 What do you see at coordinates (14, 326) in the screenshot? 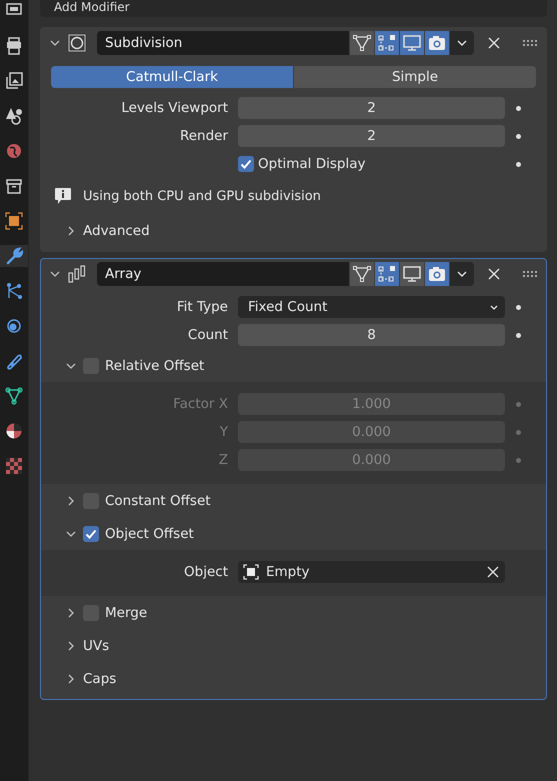
I see `physics-tab-icon` at bounding box center [14, 326].